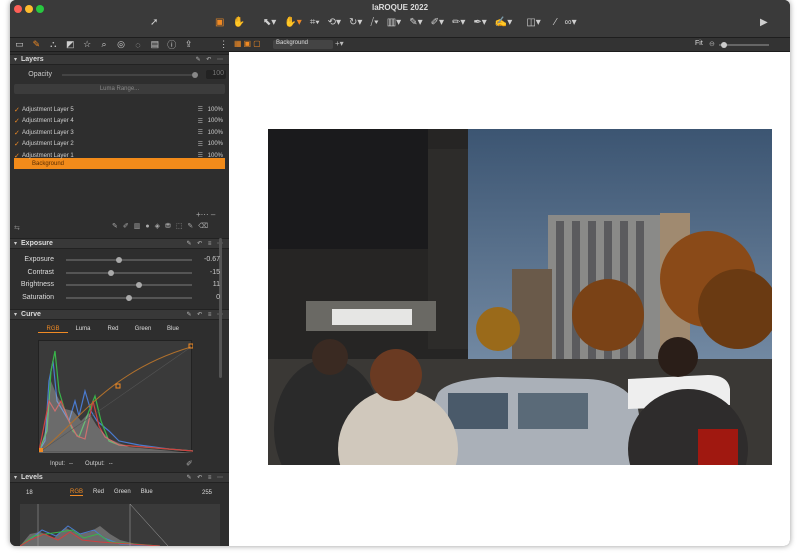 The width and height of the screenshot is (800, 558). What do you see at coordinates (36, 44) in the screenshot?
I see `brush-tab-icon: ✎` at bounding box center [36, 44].